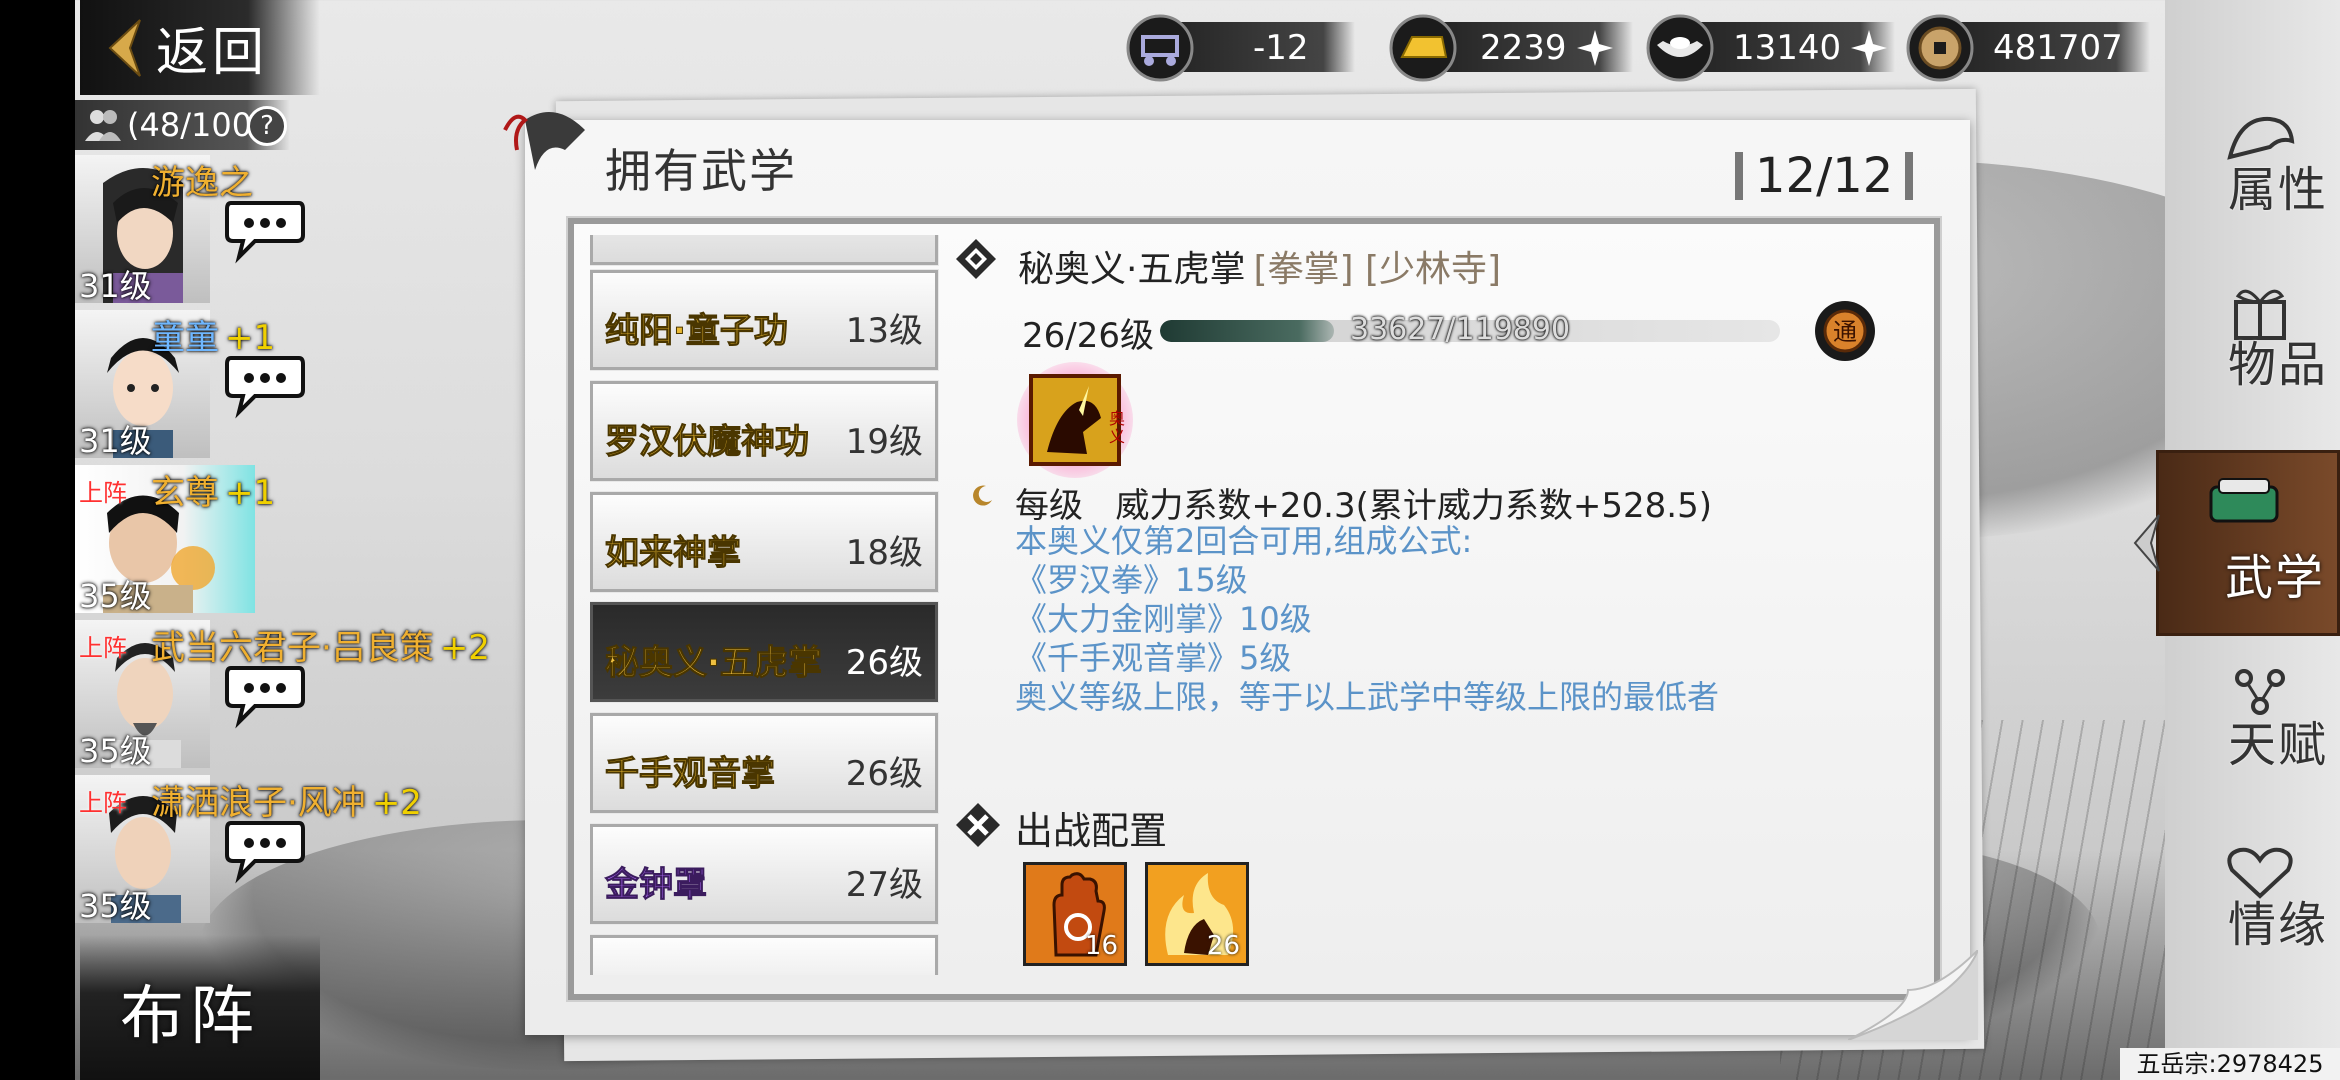  Describe the element at coordinates (714, 663) in the screenshot. I see `skill-name: 秘奥义·五虎掌` at that location.